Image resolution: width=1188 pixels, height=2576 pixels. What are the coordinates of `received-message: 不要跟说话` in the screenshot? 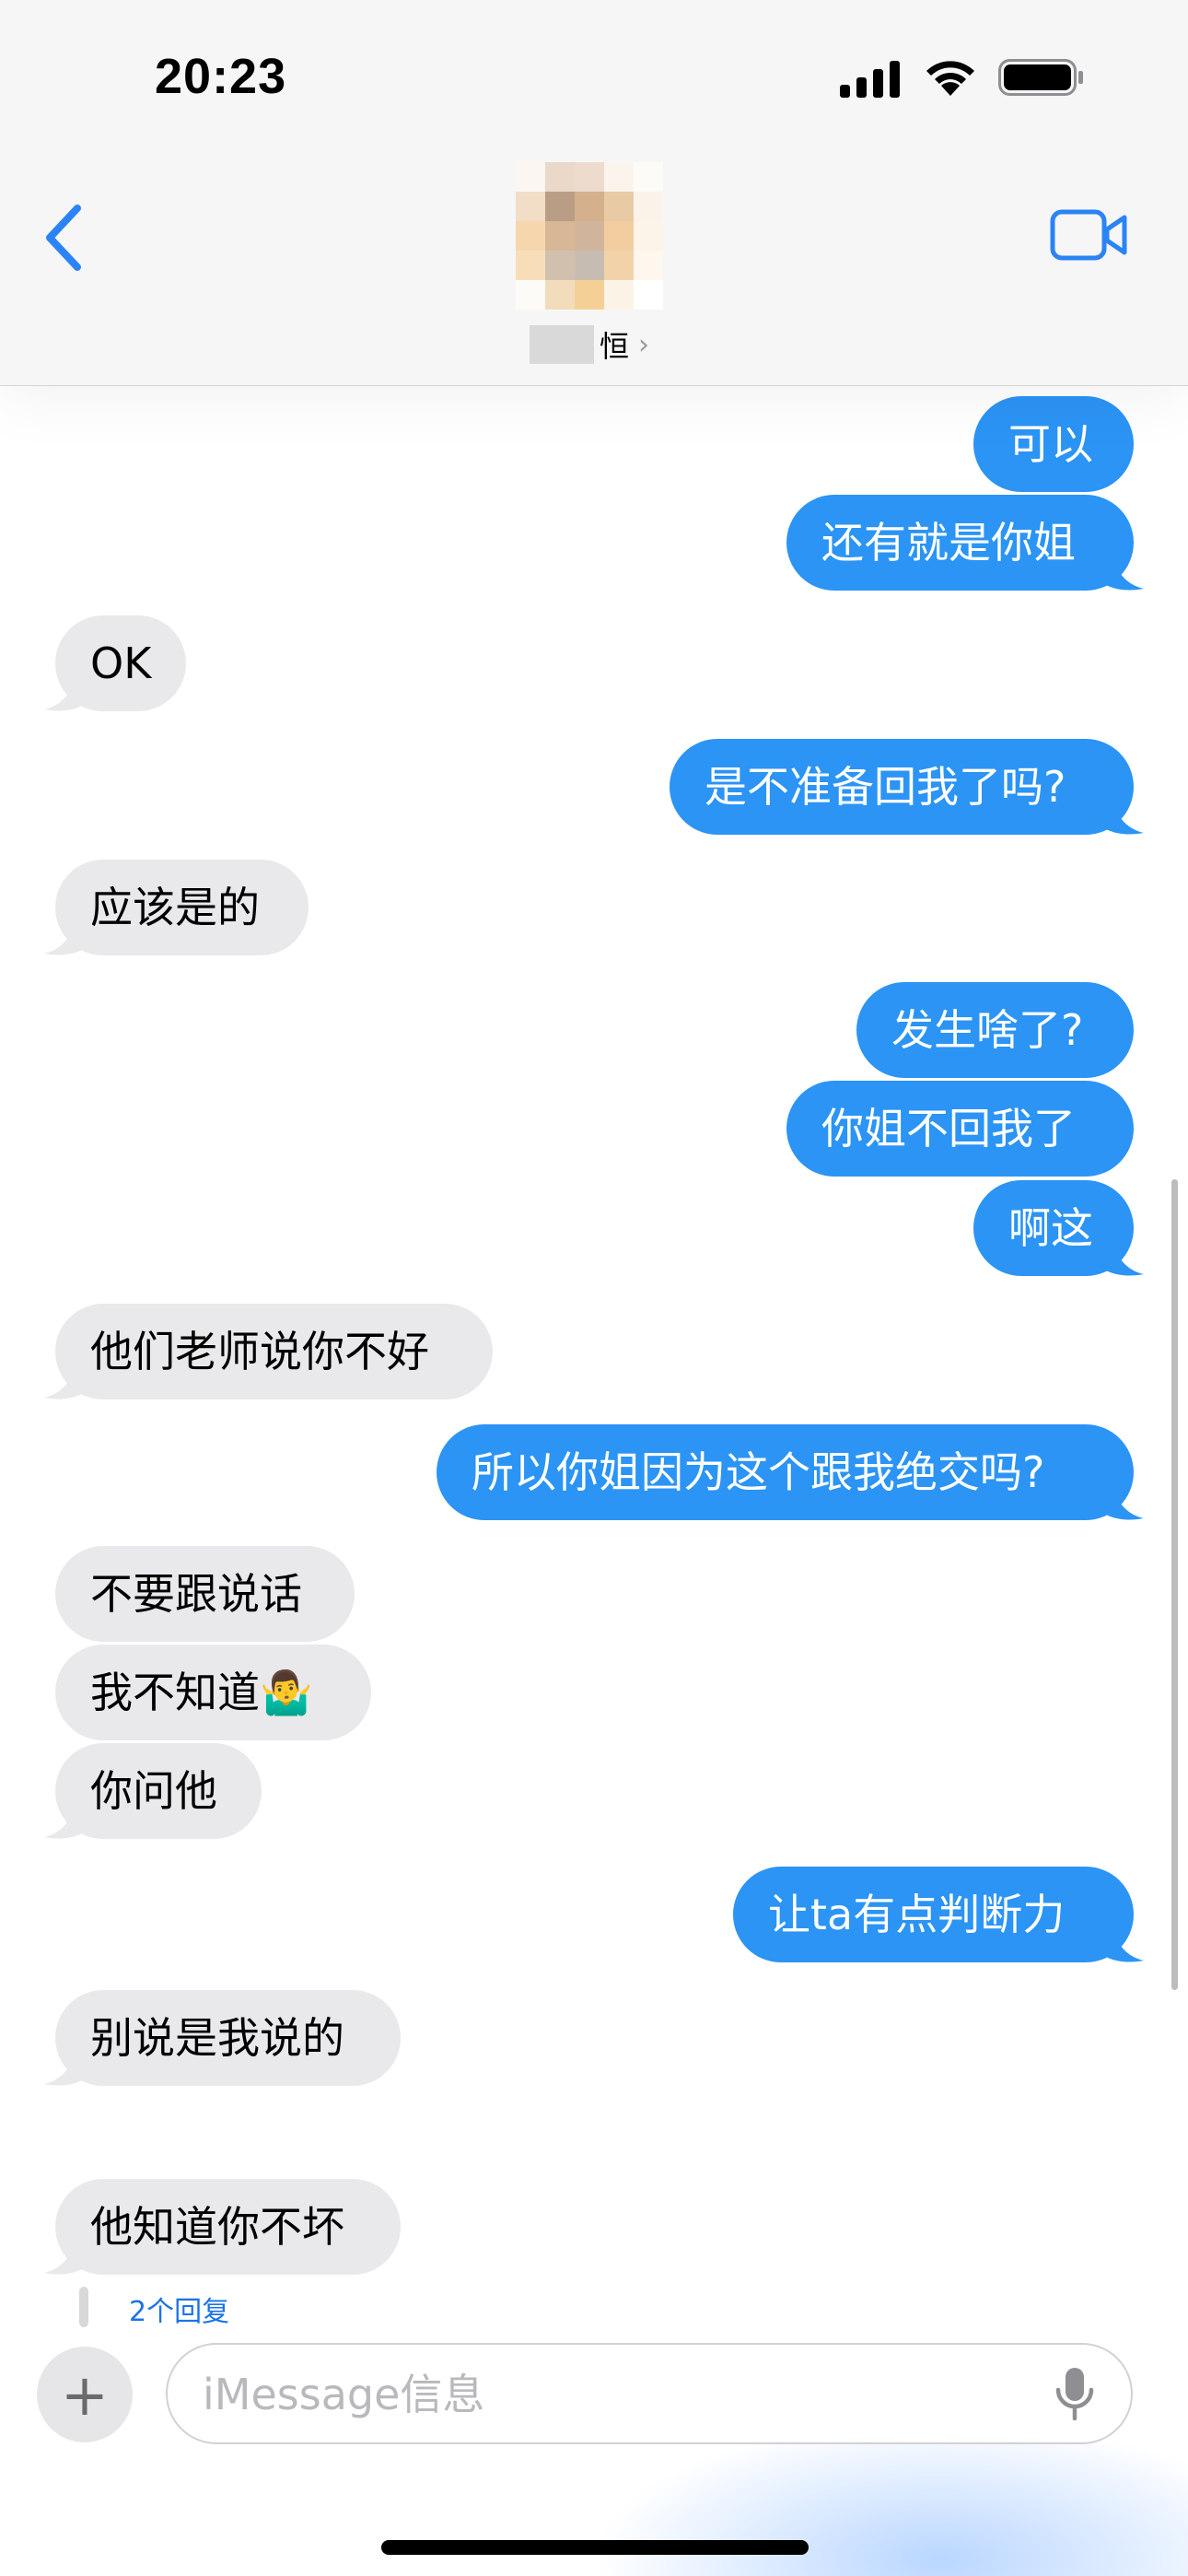 It's located at (205, 1594).